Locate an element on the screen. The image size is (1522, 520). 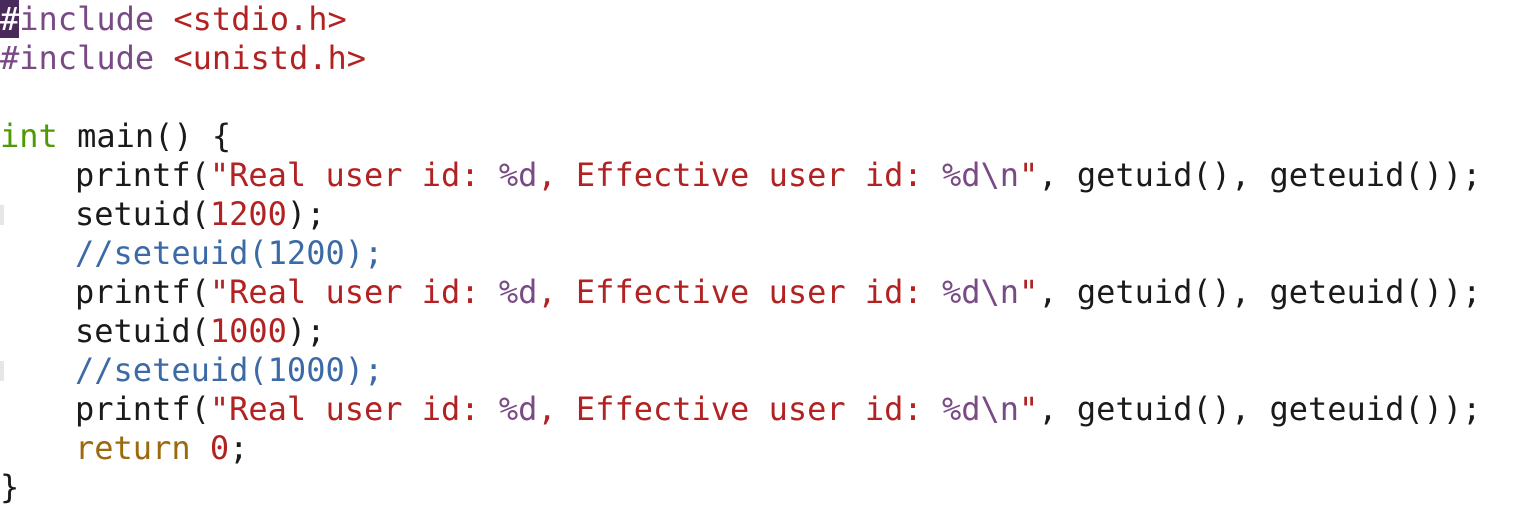
return-keyword: return is located at coordinates (133, 448).